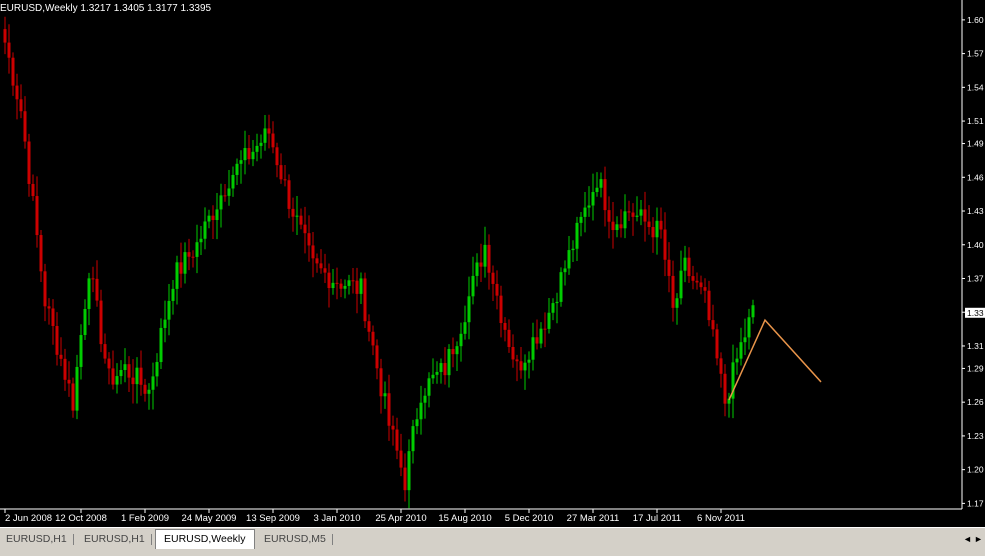 This screenshot has height=556, width=985. Describe the element at coordinates (336, 518) in the screenshot. I see `time-tick-label: 3 Jan 2010` at that location.